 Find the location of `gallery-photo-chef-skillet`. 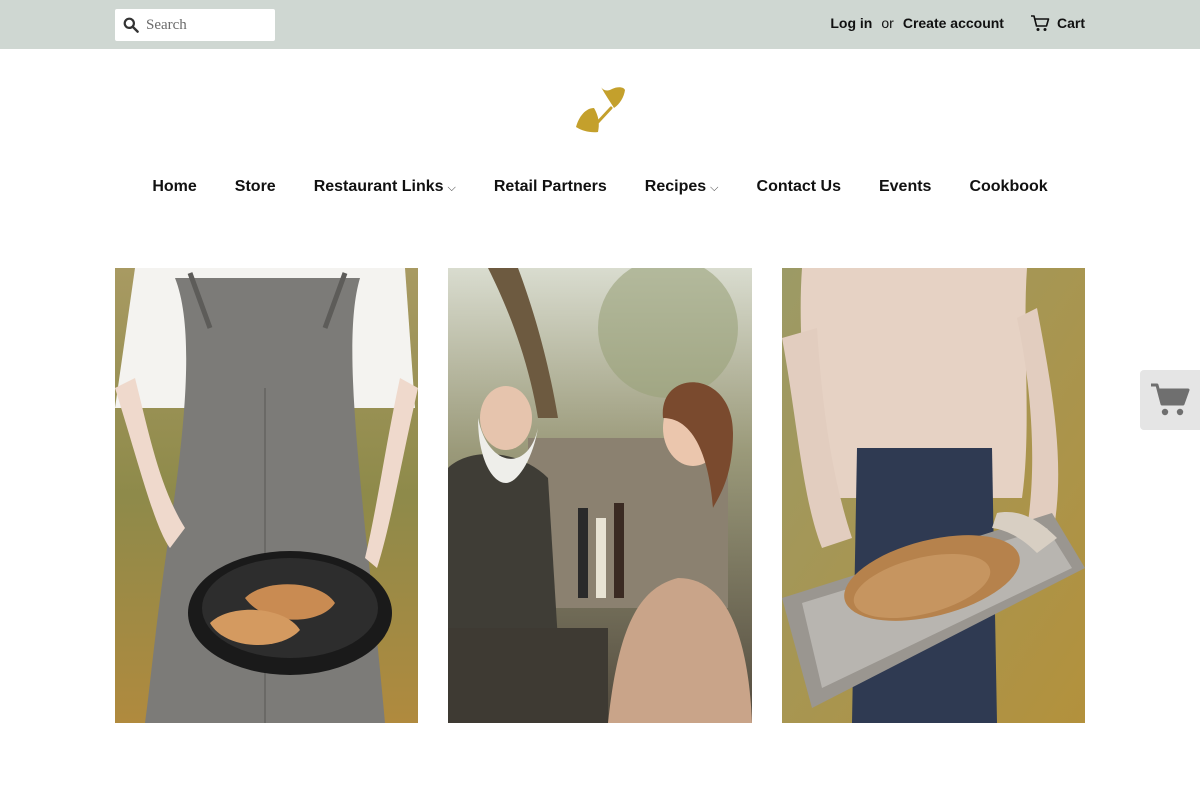

gallery-photo-chef-skillet is located at coordinates (266, 495).